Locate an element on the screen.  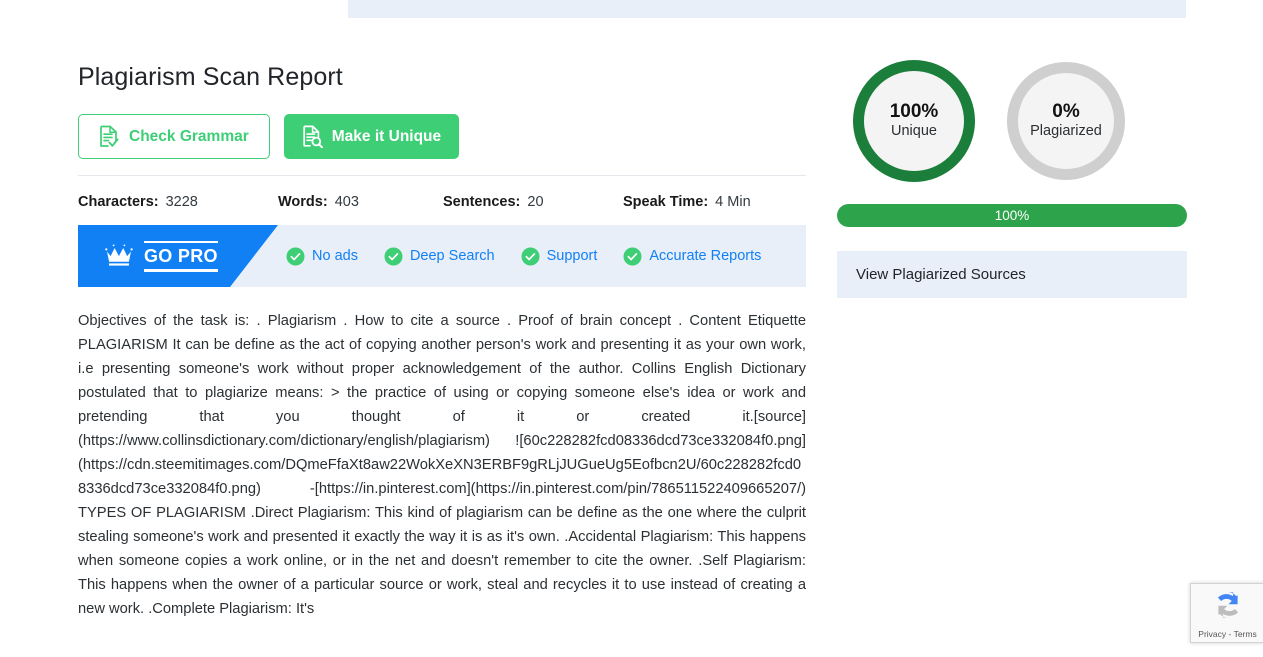
go-pro-text-block: GO PRO is located at coordinates (181, 256).